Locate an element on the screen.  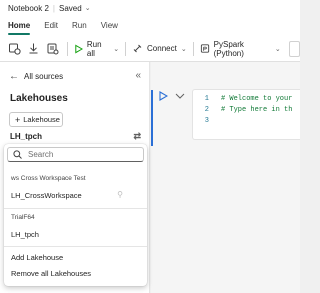
plug-icon is located at coordinates (137, 48).